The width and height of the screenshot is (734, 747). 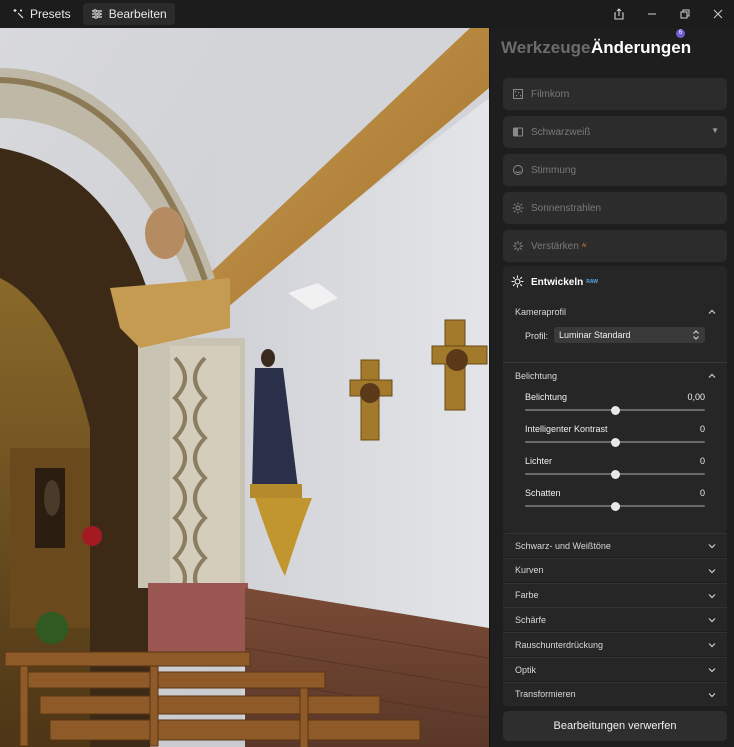 What do you see at coordinates (527, 595) in the screenshot?
I see `section-label: Farbe` at bounding box center [527, 595].